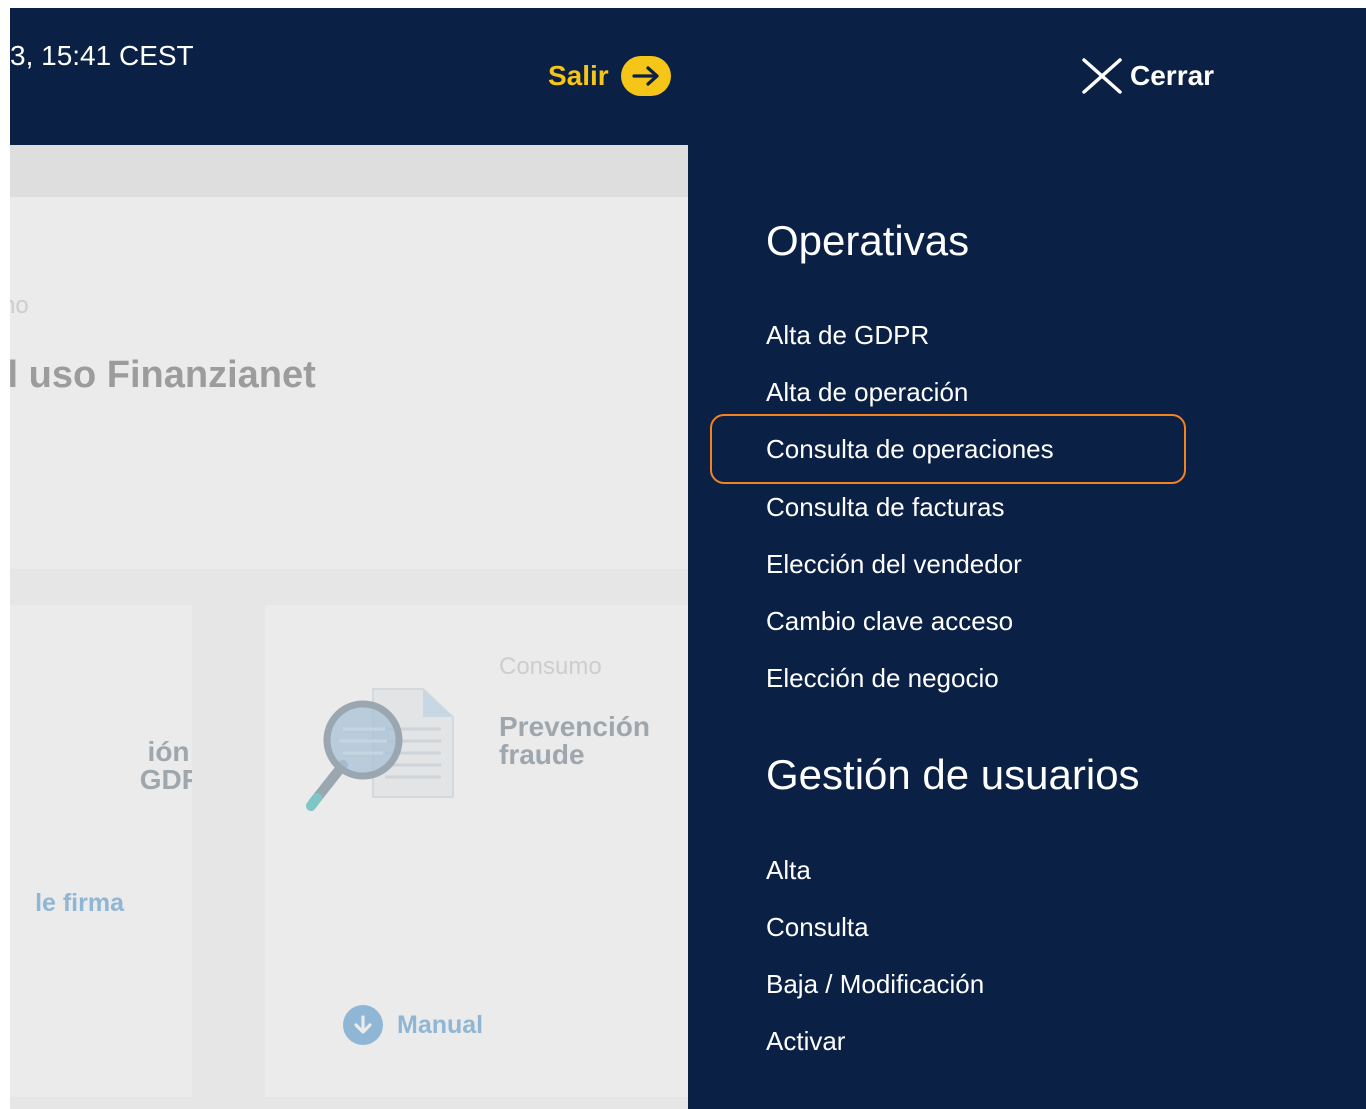  I want to click on card-title: Prevención fraude, so click(574, 741).